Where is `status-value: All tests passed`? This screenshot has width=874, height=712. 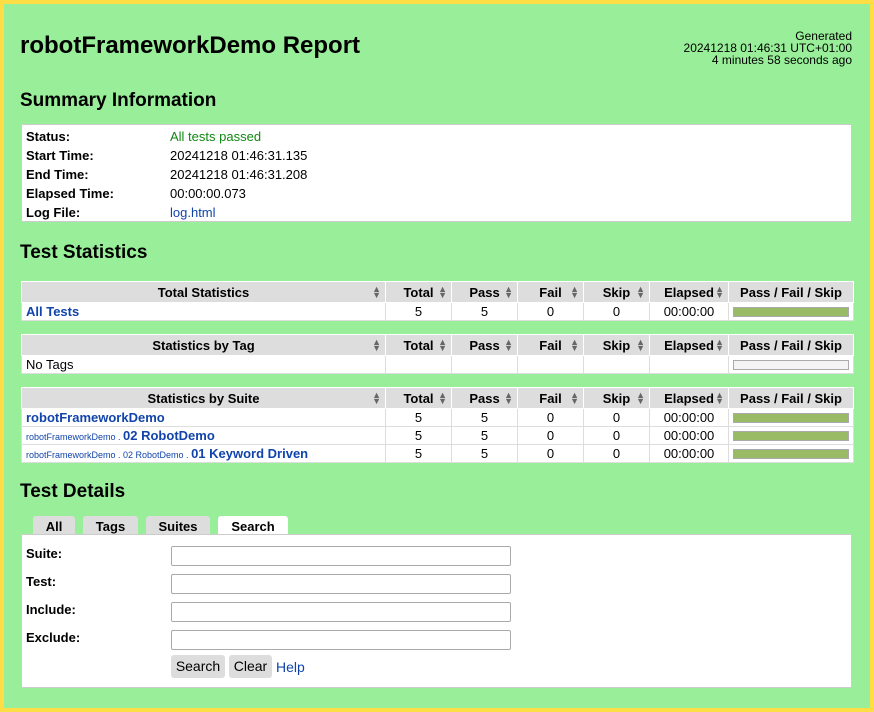
status-value: All tests passed is located at coordinates (216, 136).